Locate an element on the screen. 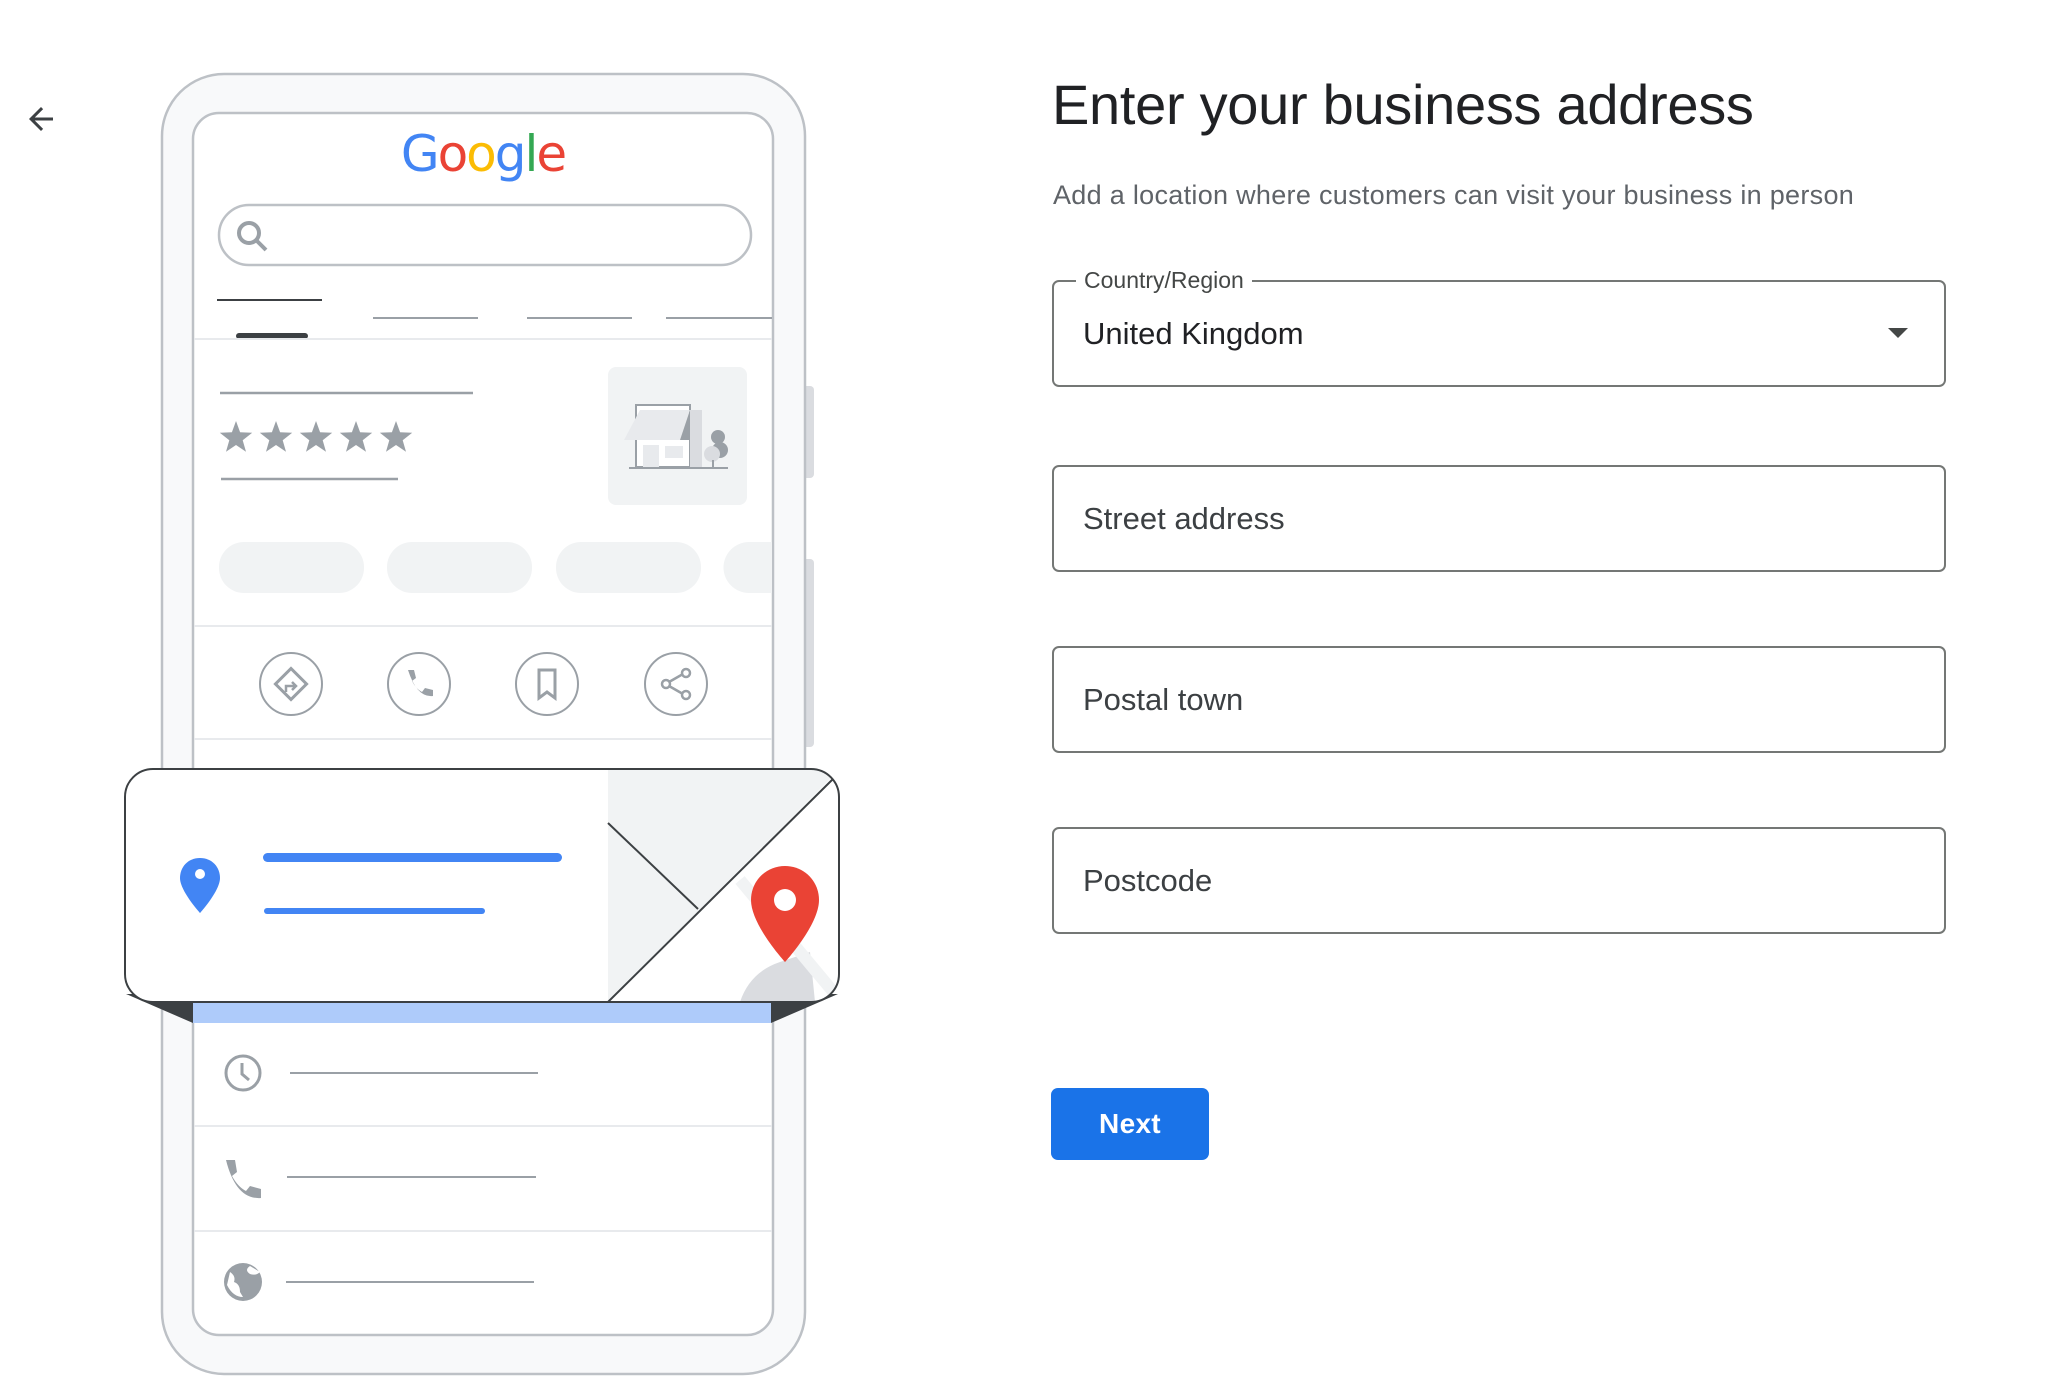  bookmark-icon is located at coordinates (547, 684).